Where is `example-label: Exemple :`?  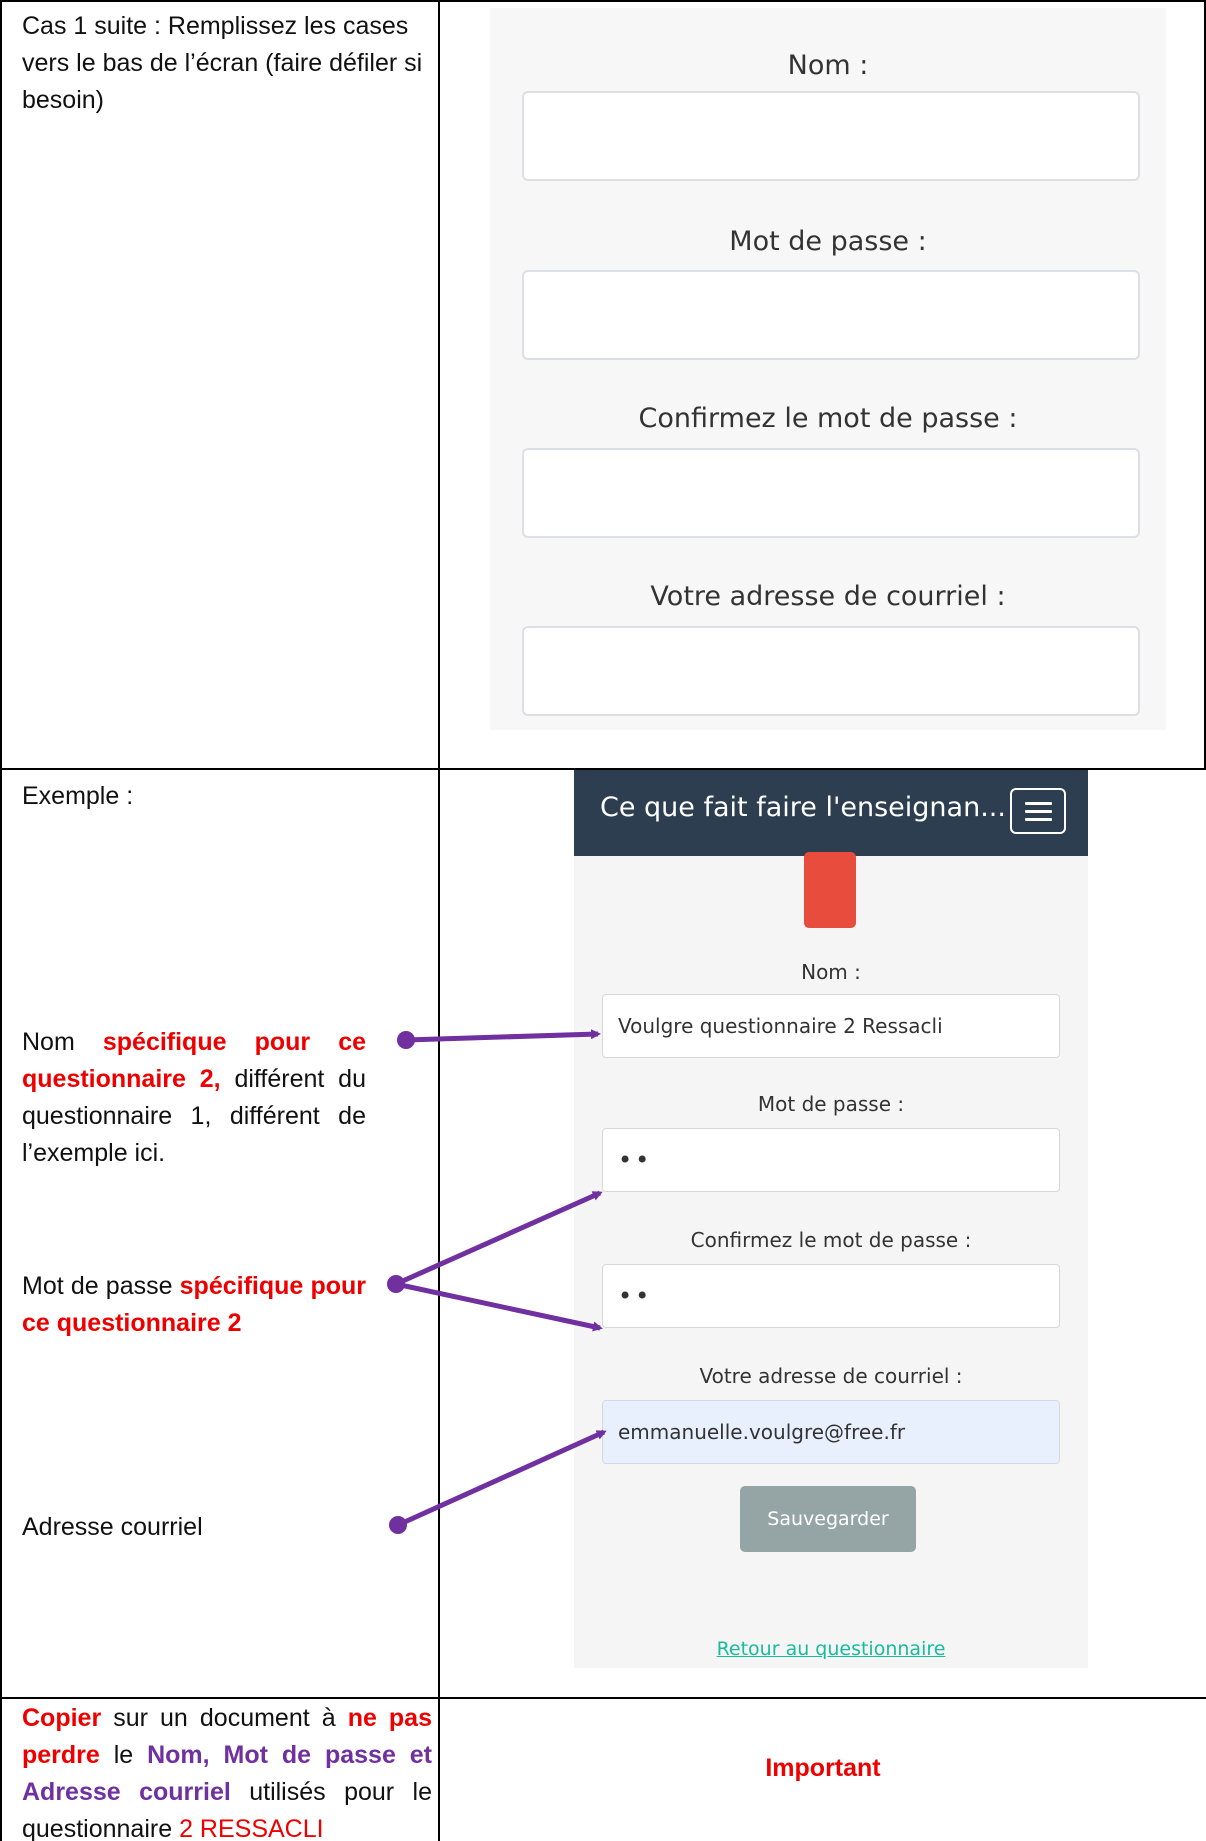
example-label: Exemple : is located at coordinates (78, 796).